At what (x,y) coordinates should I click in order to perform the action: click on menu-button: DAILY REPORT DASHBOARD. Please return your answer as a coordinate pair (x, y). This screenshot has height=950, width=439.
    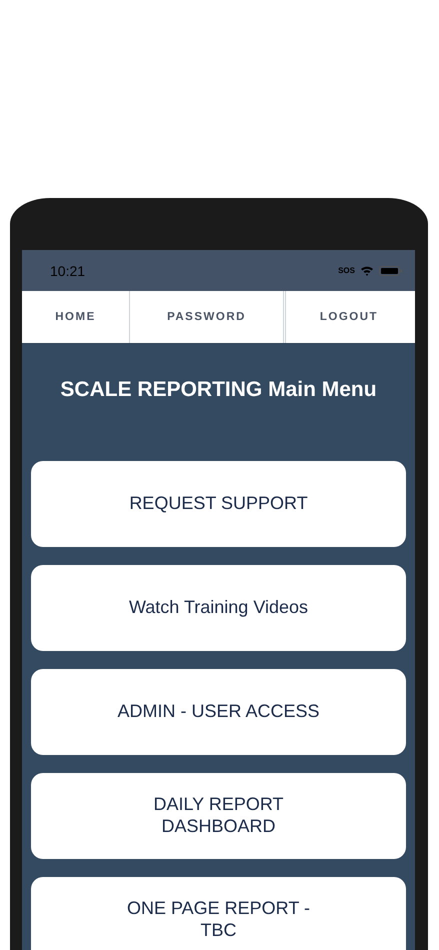
    Looking at the image, I should click on (218, 816).